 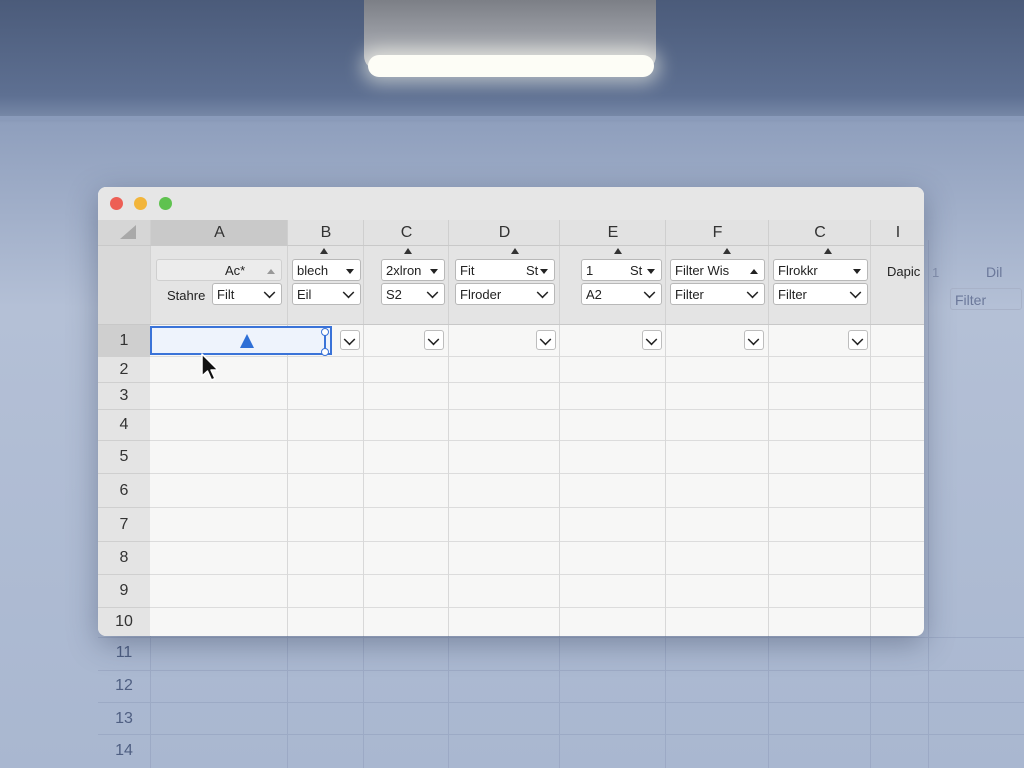 What do you see at coordinates (140, 203) in the screenshot?
I see `minimize-button` at bounding box center [140, 203].